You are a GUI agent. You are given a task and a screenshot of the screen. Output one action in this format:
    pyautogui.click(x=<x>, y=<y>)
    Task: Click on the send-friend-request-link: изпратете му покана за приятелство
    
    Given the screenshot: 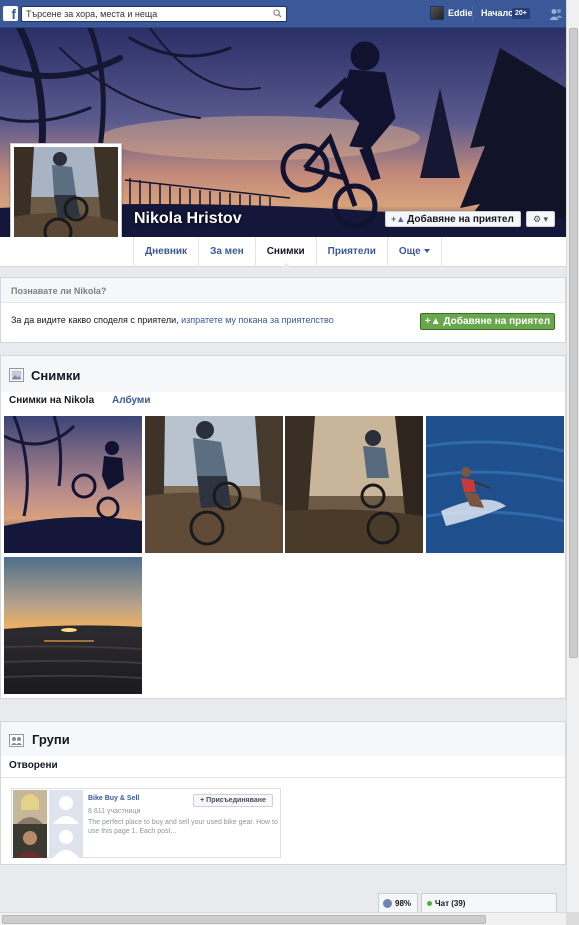 What is the action you would take?
    pyautogui.click(x=257, y=320)
    